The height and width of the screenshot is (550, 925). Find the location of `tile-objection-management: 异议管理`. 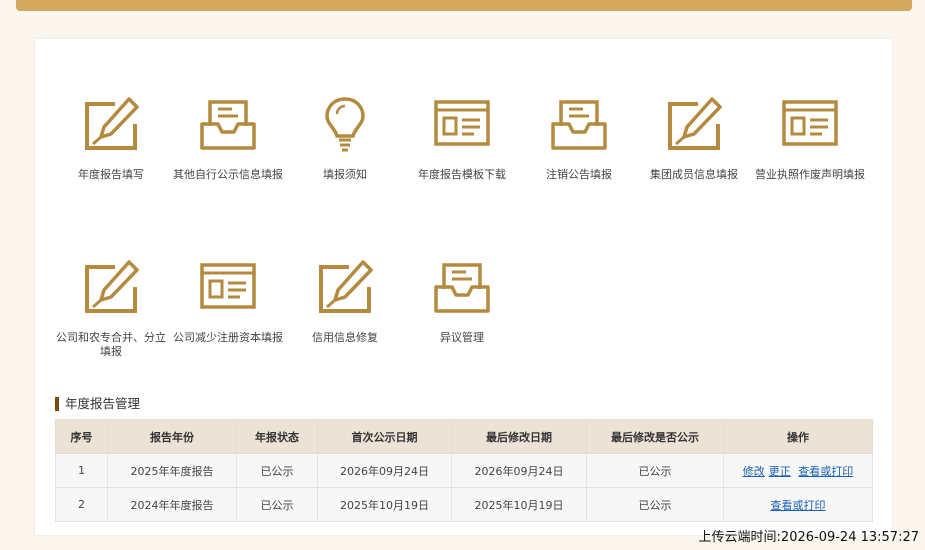

tile-objection-management: 异议管理 is located at coordinates (462, 302).